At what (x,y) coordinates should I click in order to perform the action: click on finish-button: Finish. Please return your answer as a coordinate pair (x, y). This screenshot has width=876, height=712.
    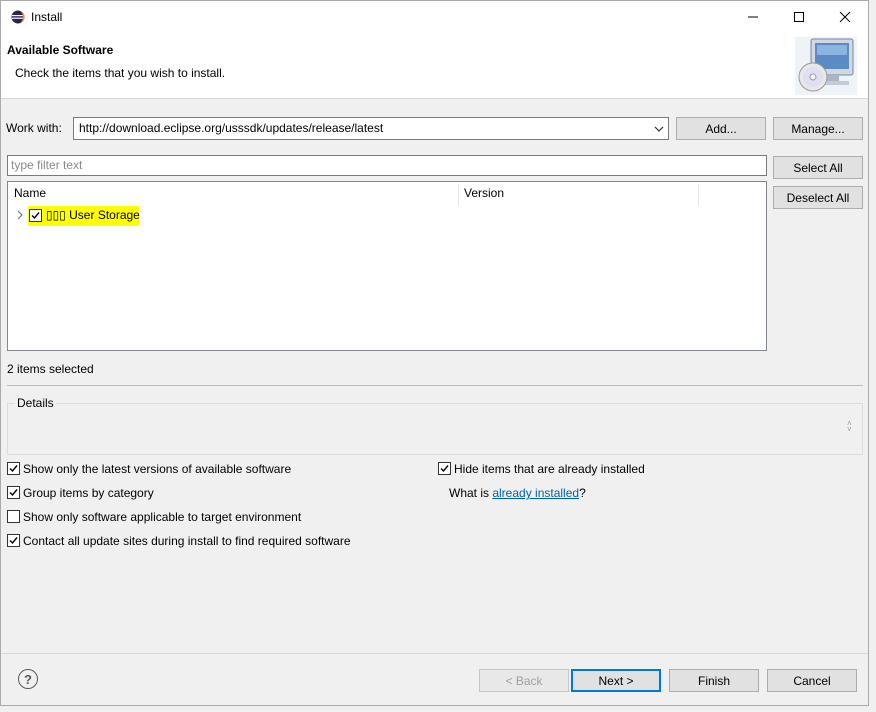
    Looking at the image, I should click on (714, 680).